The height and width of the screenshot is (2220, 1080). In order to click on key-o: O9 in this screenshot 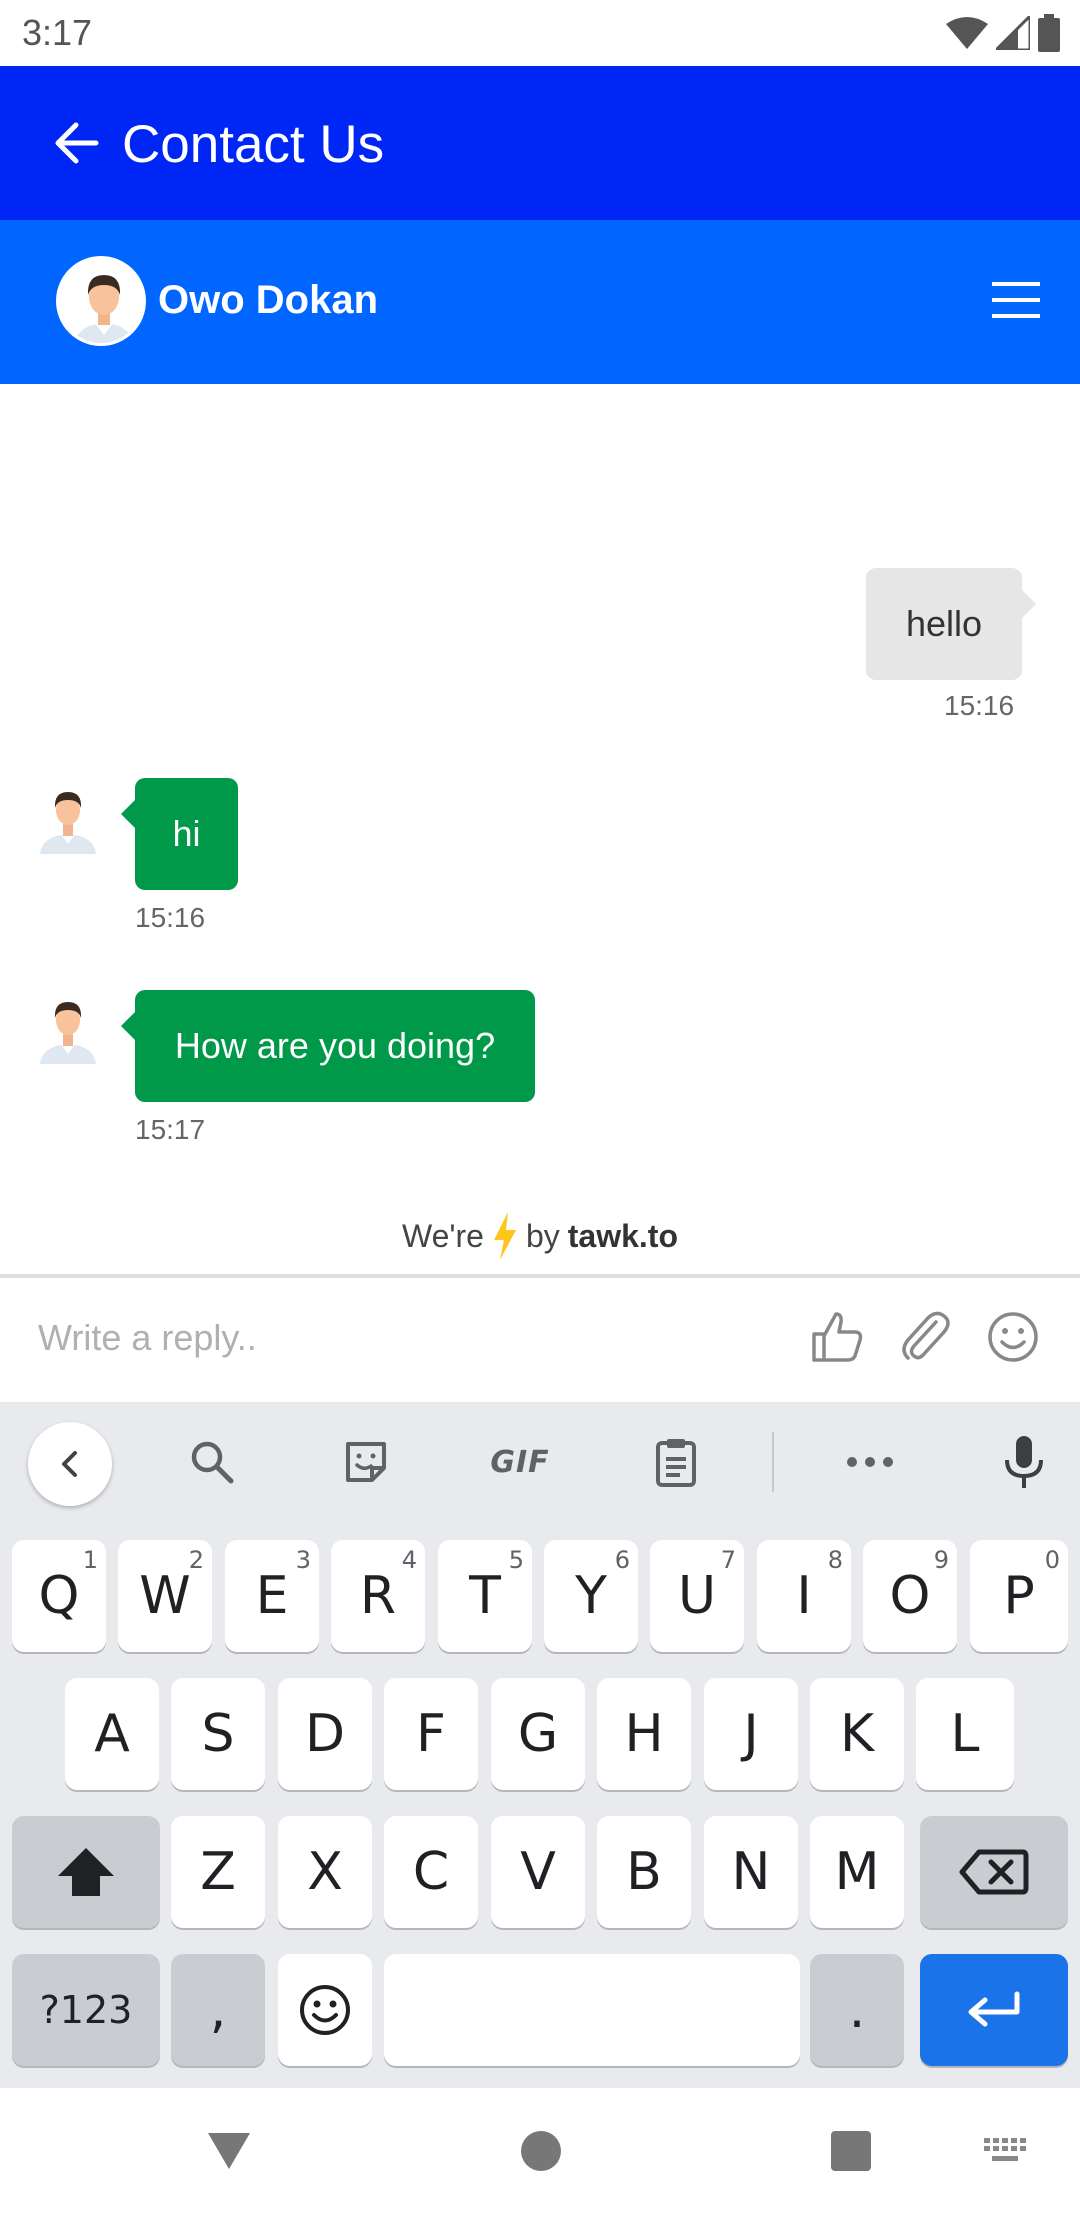, I will do `click(910, 1596)`.